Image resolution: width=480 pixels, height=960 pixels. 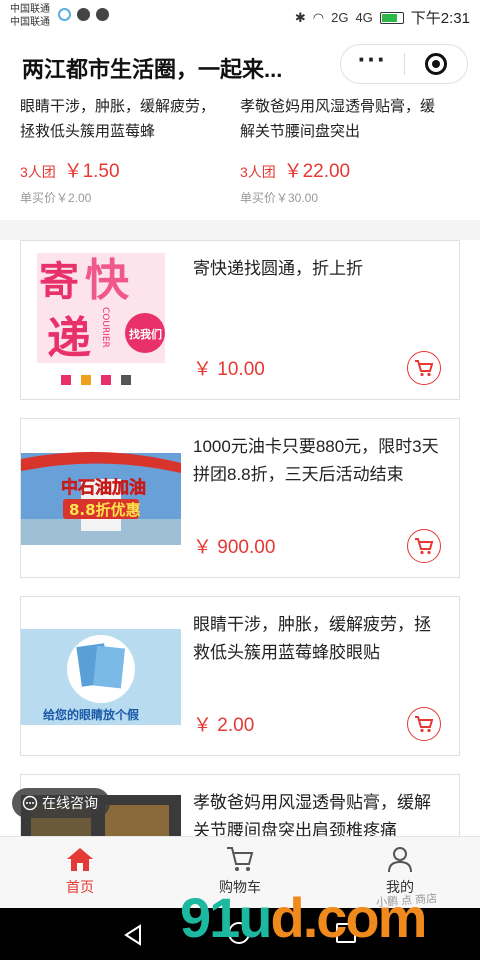 I want to click on single-price: 单买价￥2.00, so click(x=56, y=198).